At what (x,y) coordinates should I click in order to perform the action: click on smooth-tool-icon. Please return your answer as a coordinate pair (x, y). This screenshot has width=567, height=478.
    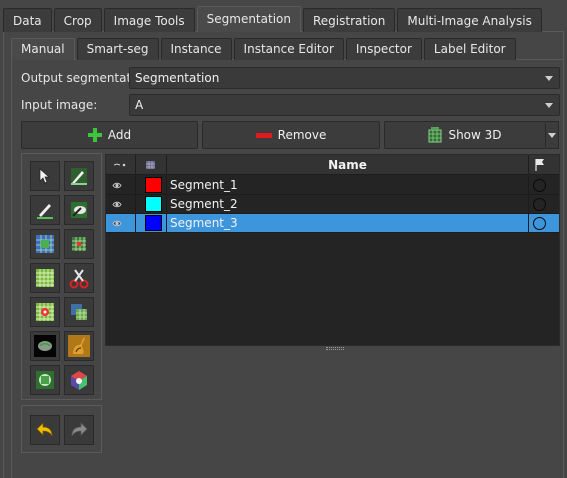
    Looking at the image, I should click on (45, 346).